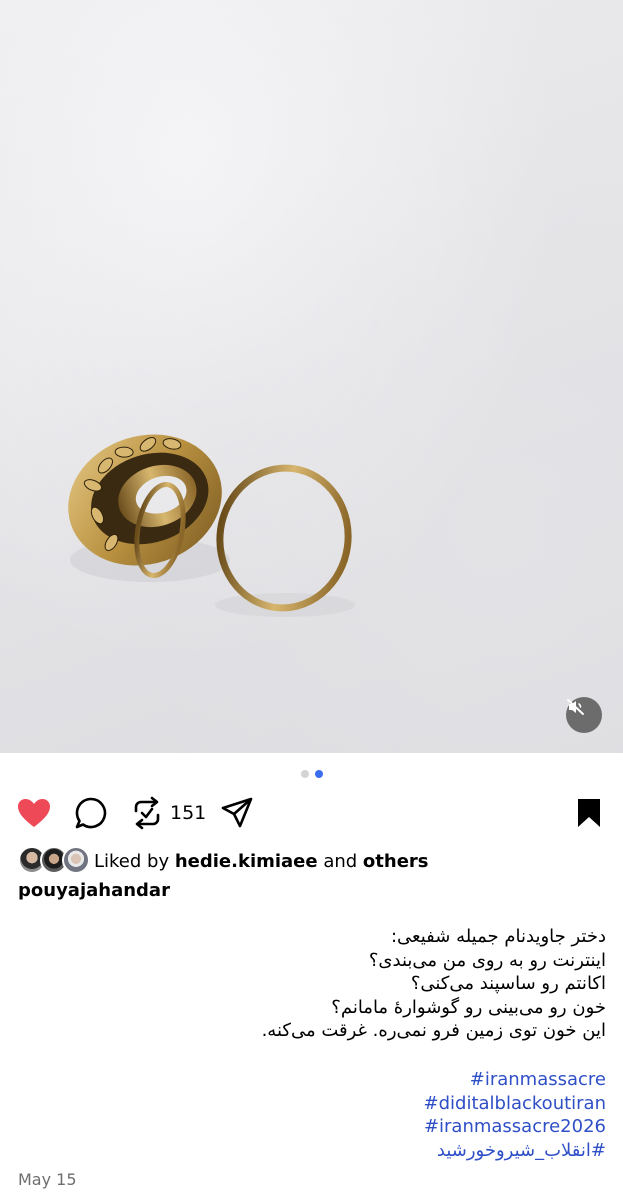 The image size is (623, 1199). I want to click on hashtag-link: #iranmassacre2026, so click(311, 1127).